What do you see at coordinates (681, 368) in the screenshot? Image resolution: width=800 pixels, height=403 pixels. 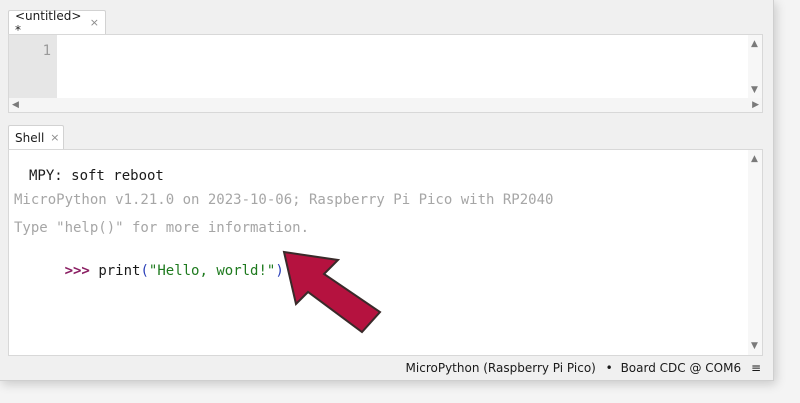 I see `port-selector: Board CDC @ COM6` at bounding box center [681, 368].